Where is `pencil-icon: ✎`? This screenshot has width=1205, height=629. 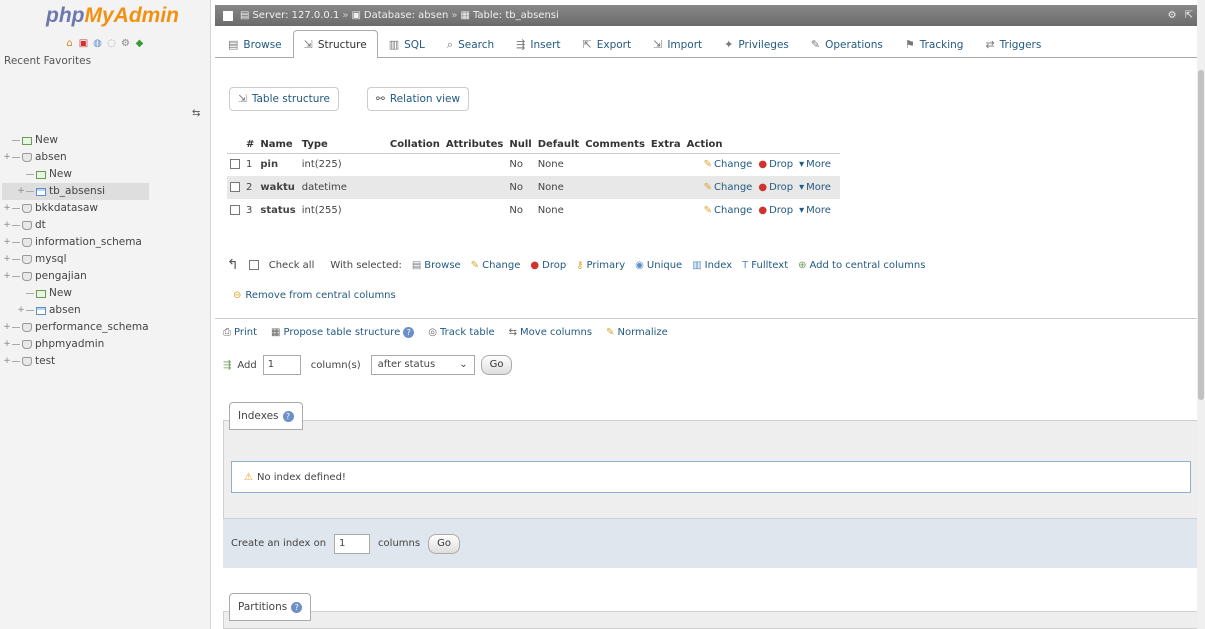
pencil-icon: ✎ is located at coordinates (708, 165).